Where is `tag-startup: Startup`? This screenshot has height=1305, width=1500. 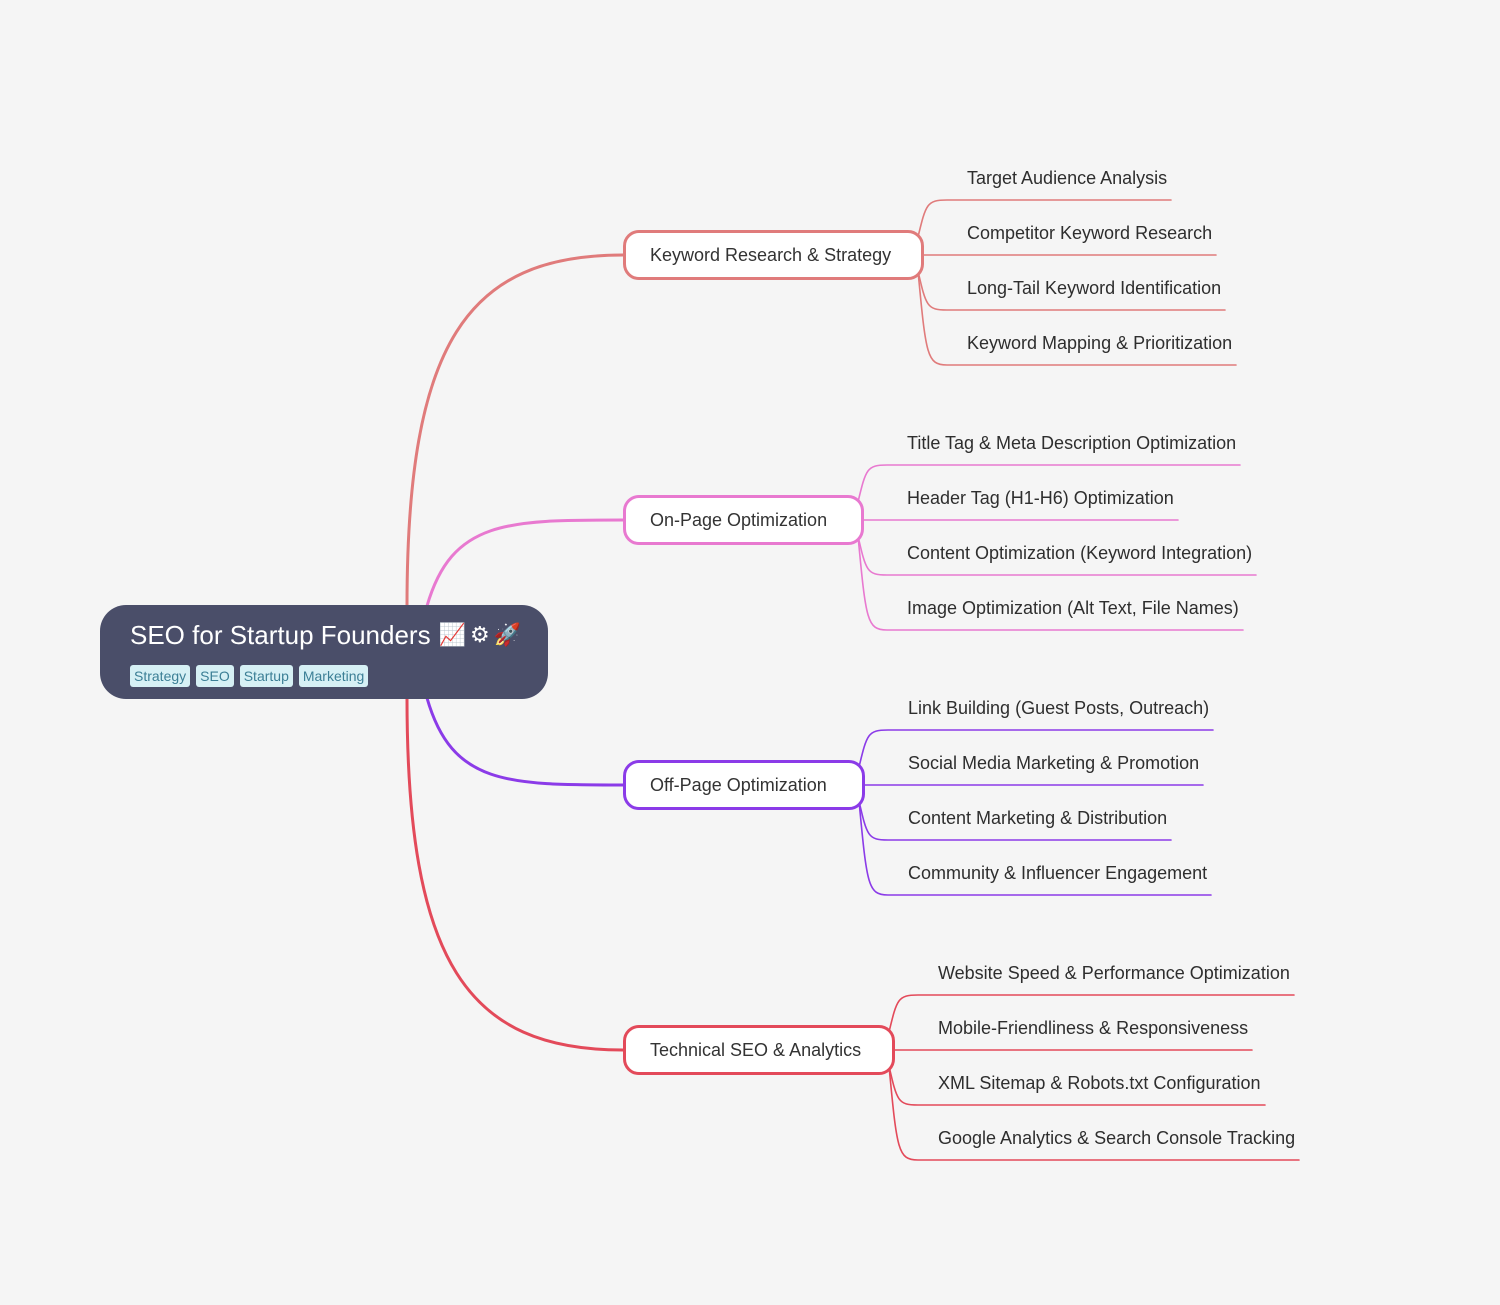 tag-startup: Startup is located at coordinates (266, 676).